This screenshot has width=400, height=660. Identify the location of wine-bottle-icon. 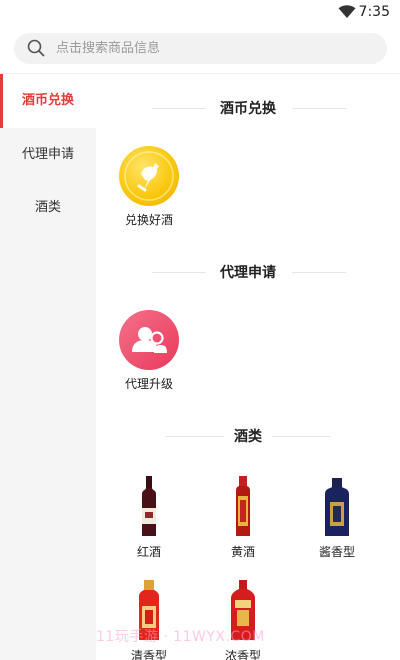
(149, 507).